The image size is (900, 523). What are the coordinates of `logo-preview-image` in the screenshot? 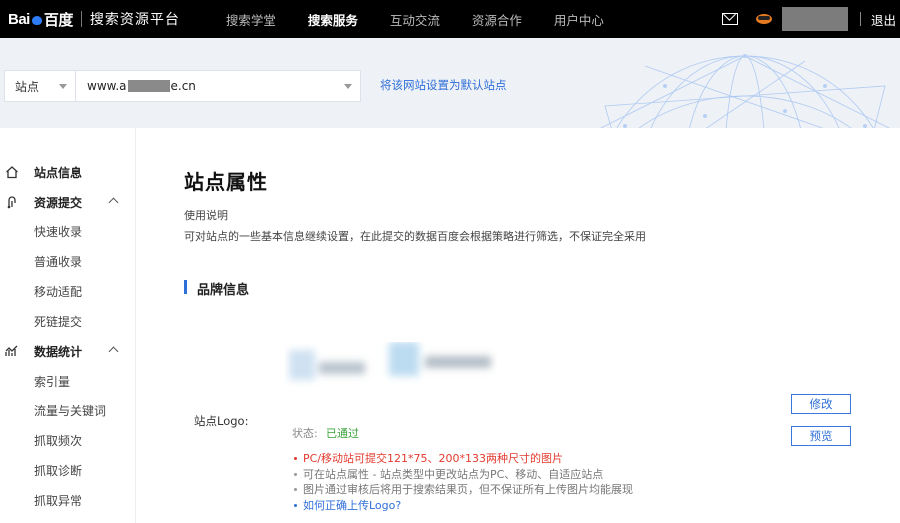 It's located at (390, 361).